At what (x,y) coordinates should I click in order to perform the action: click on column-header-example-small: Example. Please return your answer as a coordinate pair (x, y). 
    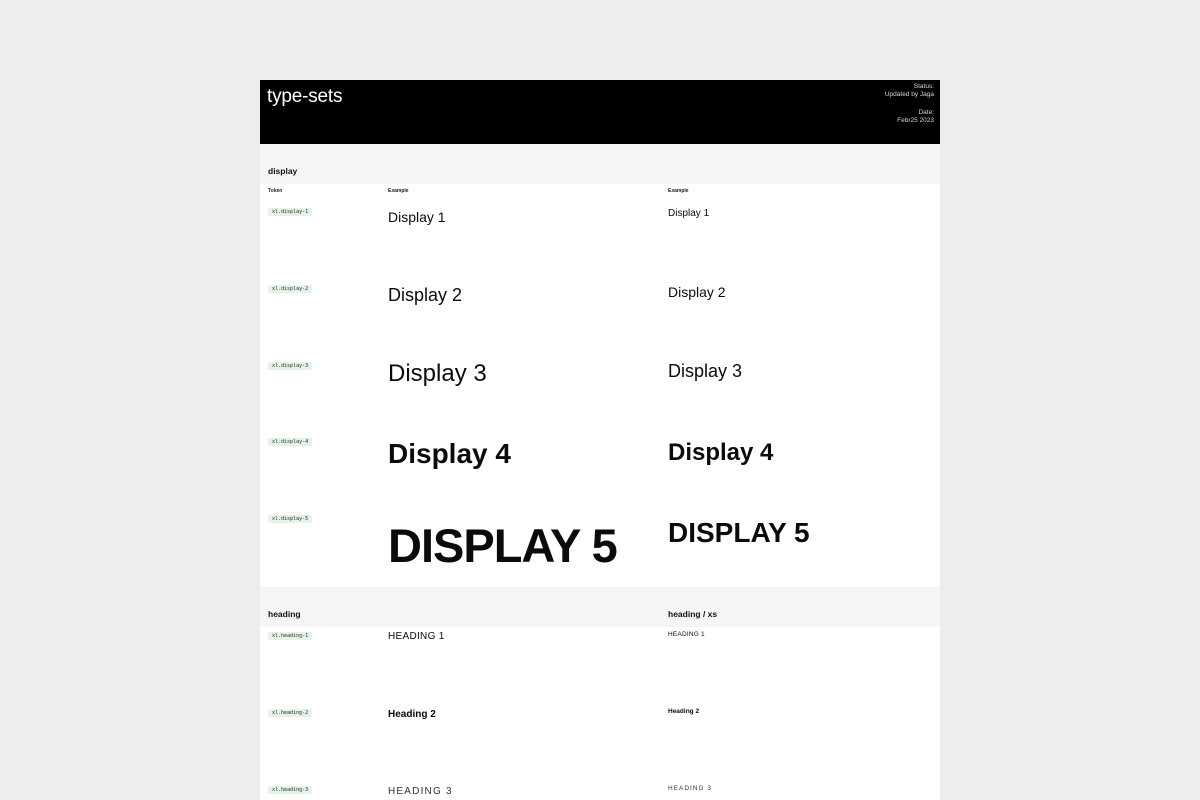
    Looking at the image, I should click on (678, 191).